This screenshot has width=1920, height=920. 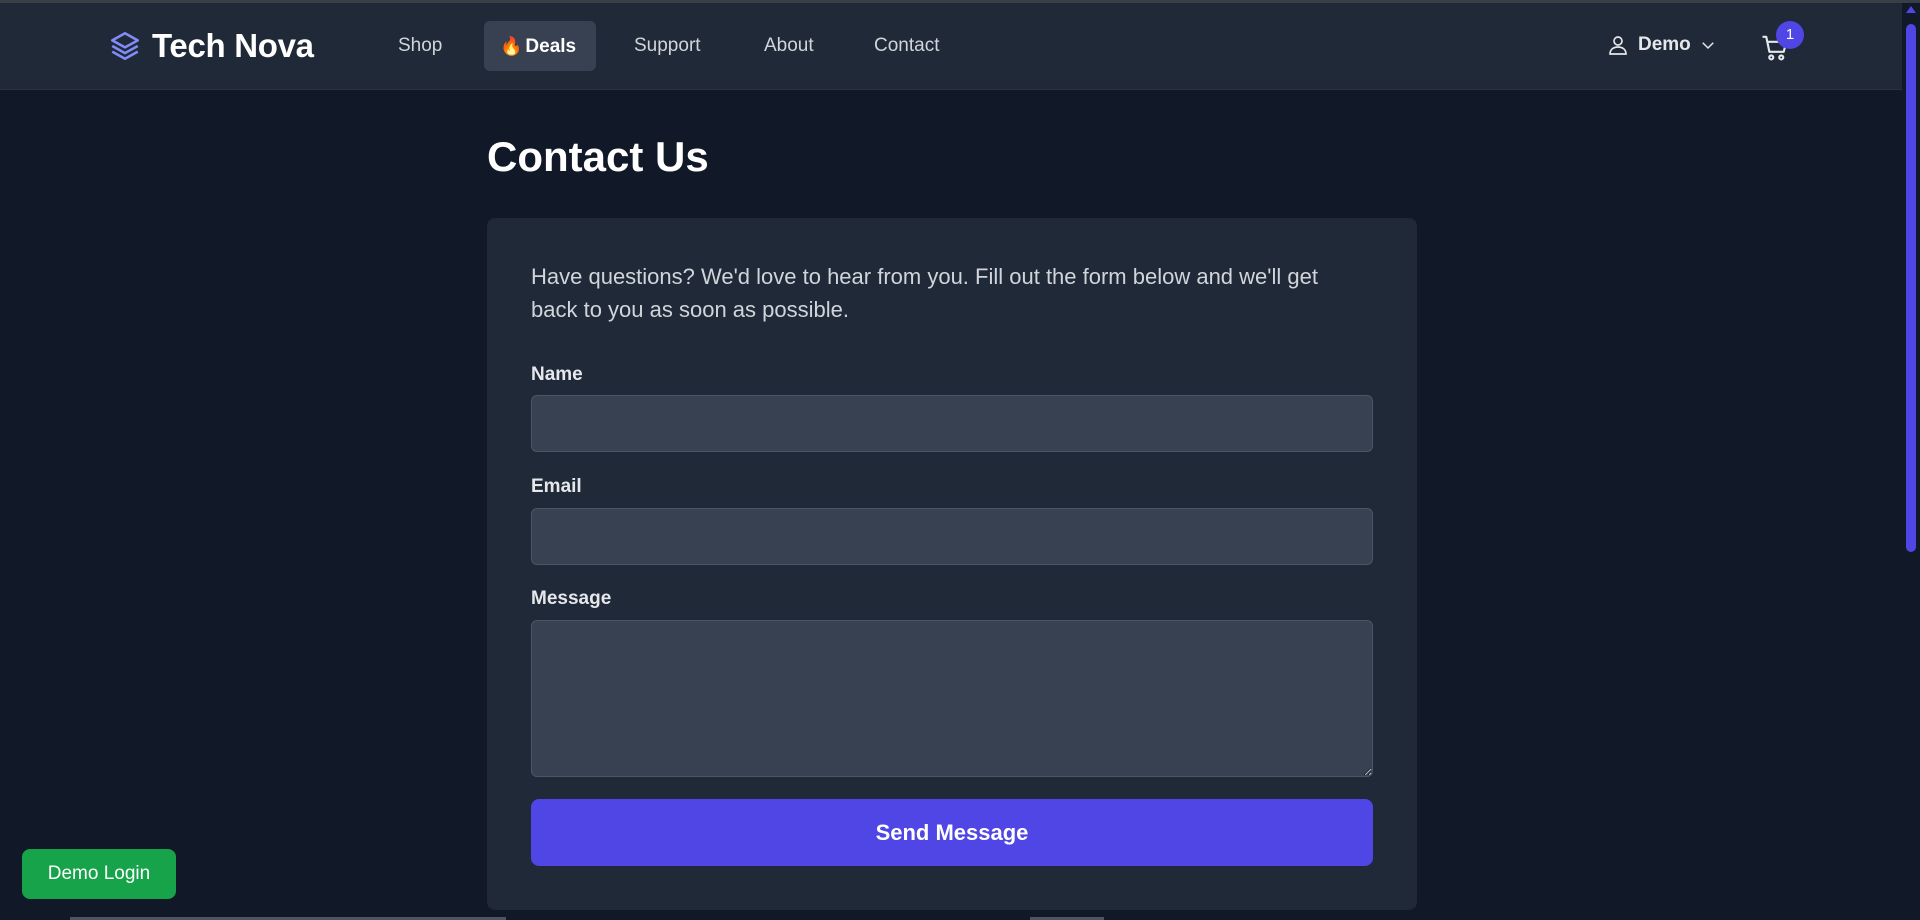 I want to click on name-label: Name, so click(x=557, y=374).